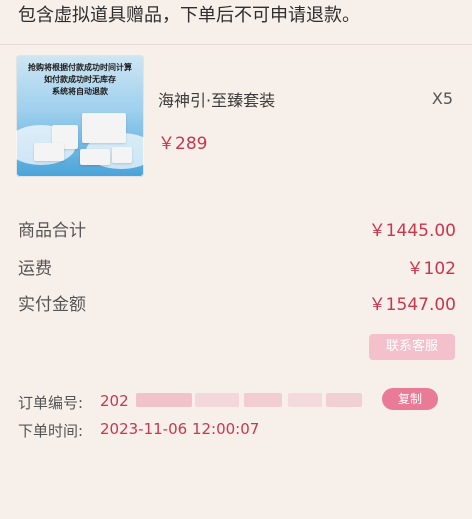 This screenshot has width=472, height=519. What do you see at coordinates (236, 266) in the screenshot?
I see `summary-row-shipping: 运费 ￥102` at bounding box center [236, 266].